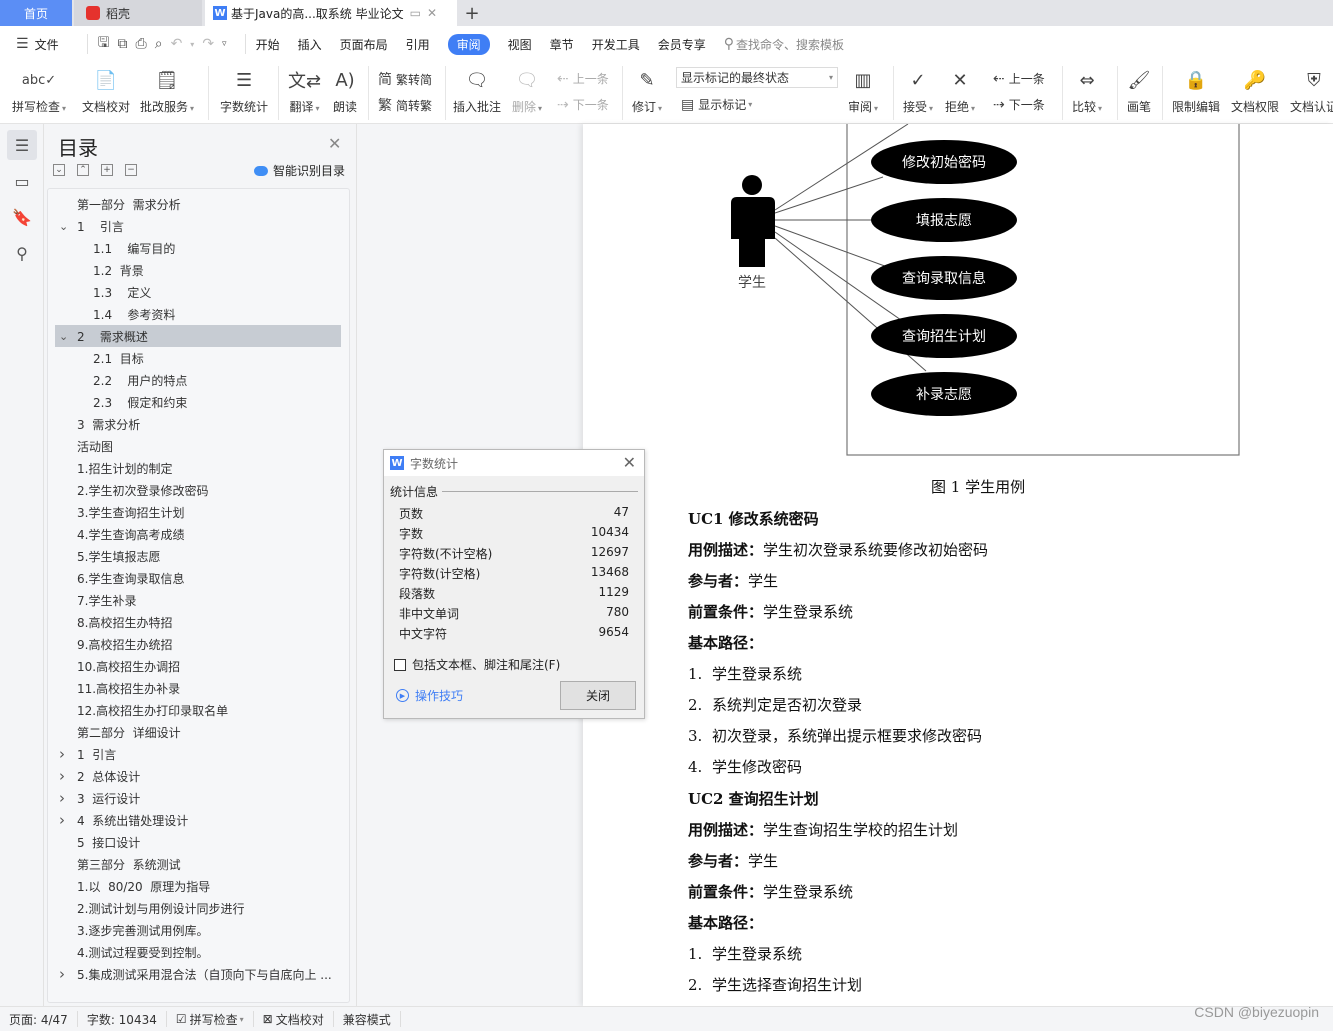 The height and width of the screenshot is (1031, 1333). What do you see at coordinates (198, 842) in the screenshot?
I see `toc-item: 5 接口设计` at bounding box center [198, 842].